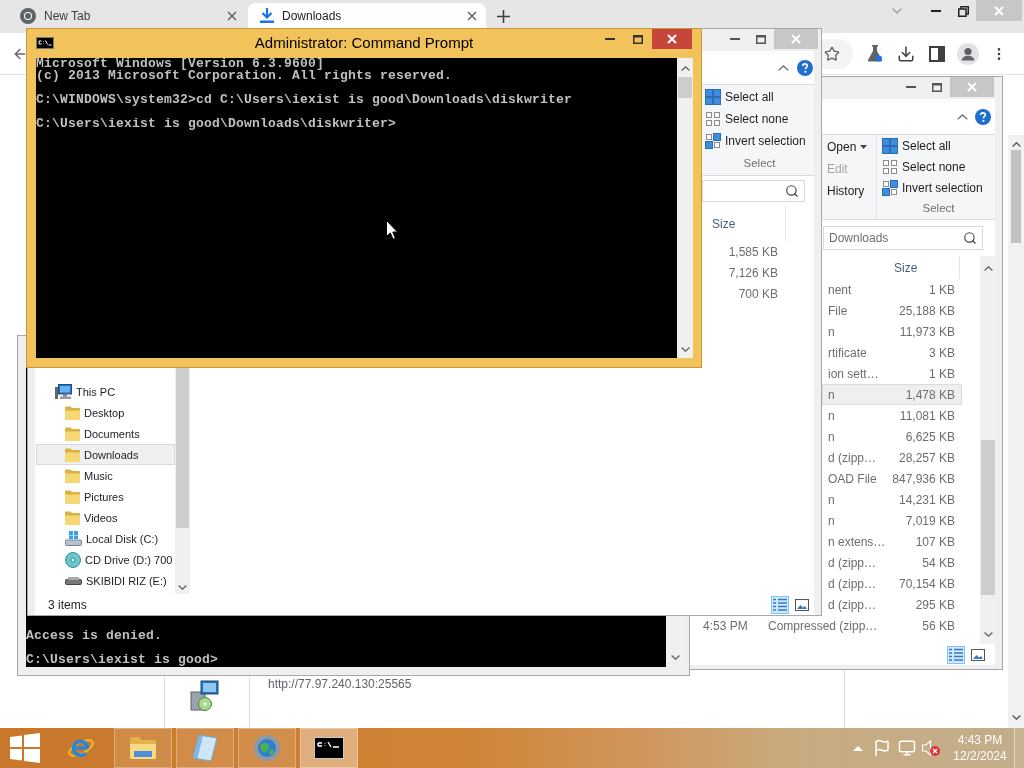 Image resolution: width=1024 pixels, height=768 pixels. I want to click on download-url: http://77.97.240.130:25565, so click(340, 684).